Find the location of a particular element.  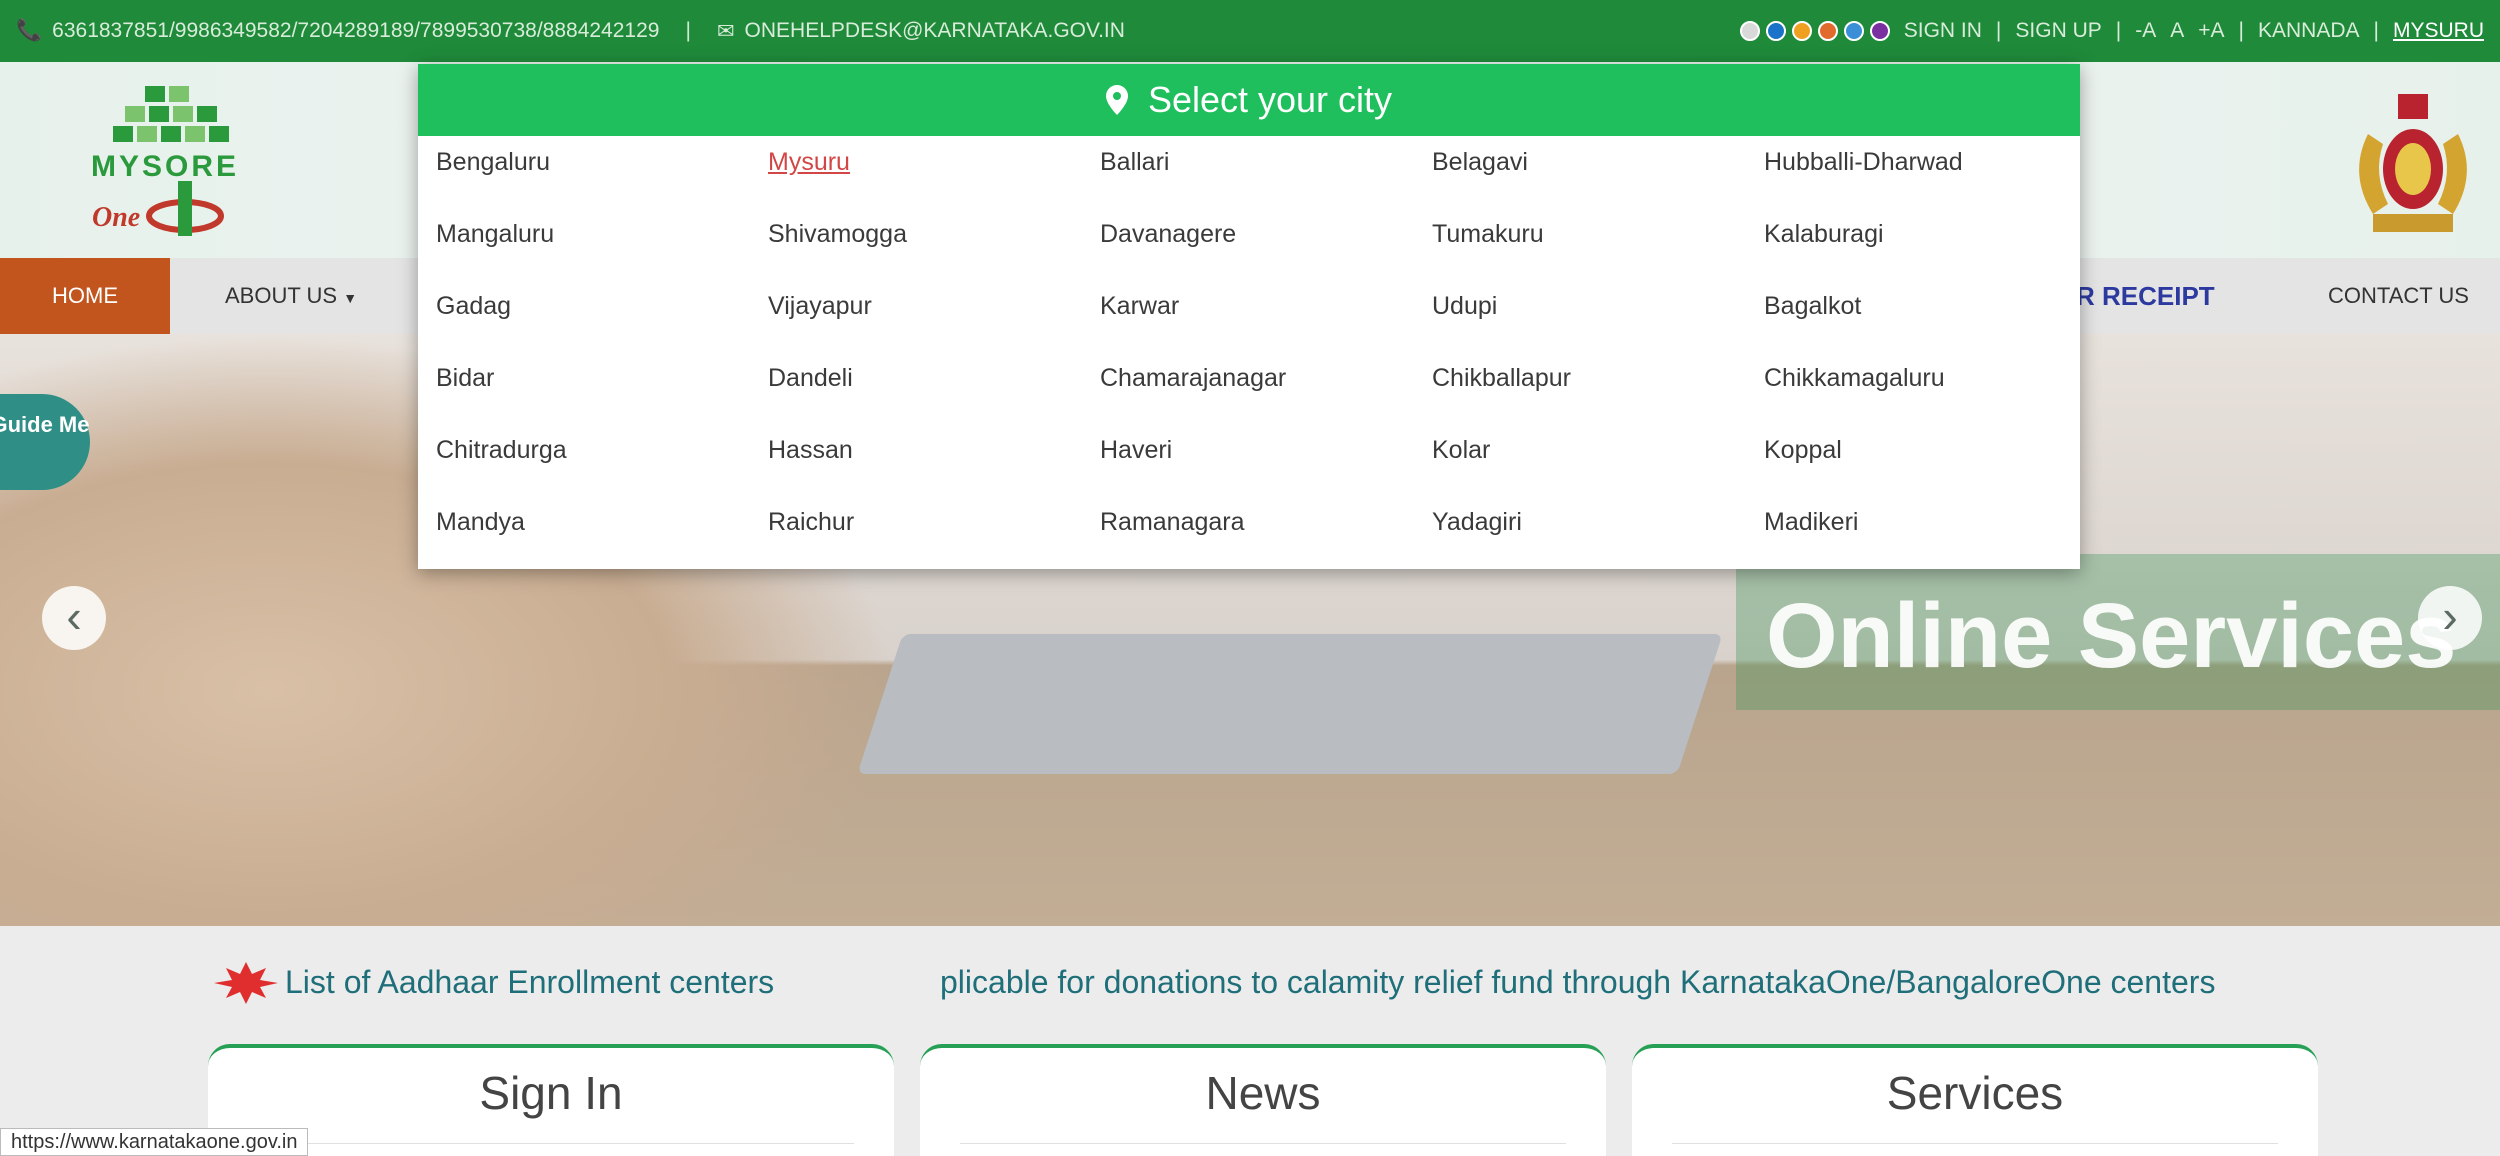

sign-in-link: SIGN IN is located at coordinates (1943, 31).